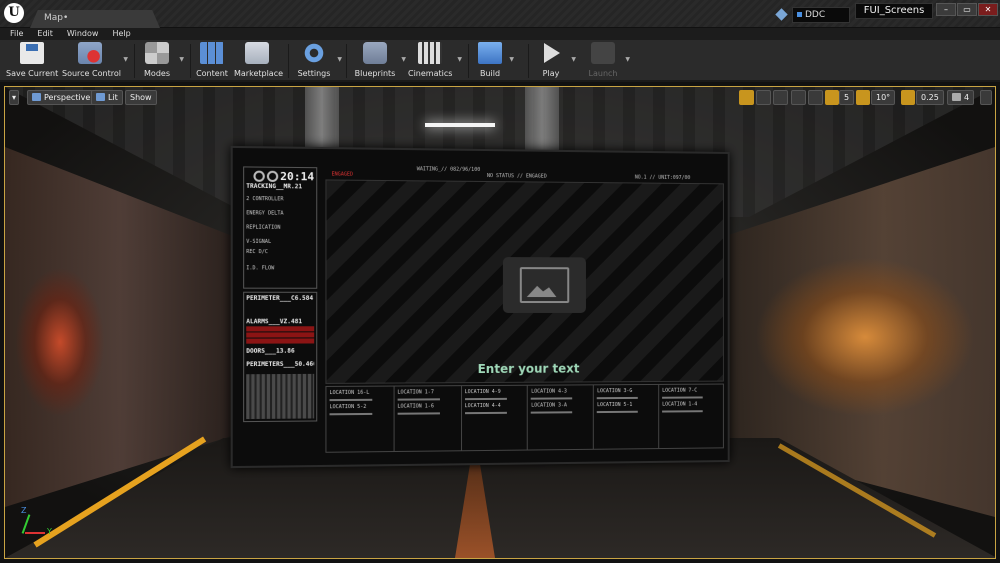 The width and height of the screenshot is (1000, 563). Describe the element at coordinates (763, 97) in the screenshot. I see `rotate-tool-icon` at that location.